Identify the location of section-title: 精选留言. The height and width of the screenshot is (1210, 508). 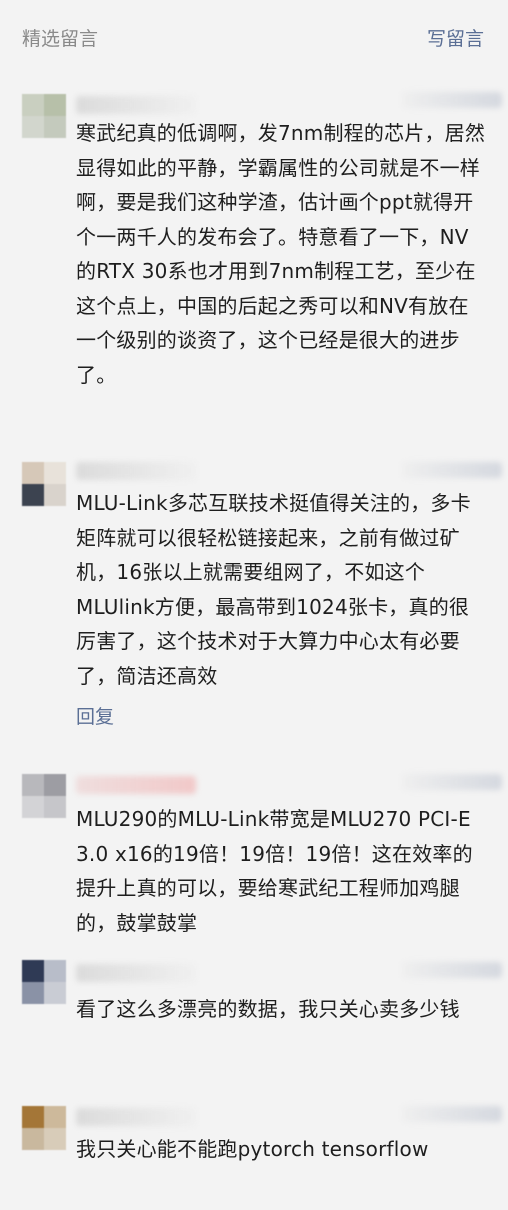
(60, 39).